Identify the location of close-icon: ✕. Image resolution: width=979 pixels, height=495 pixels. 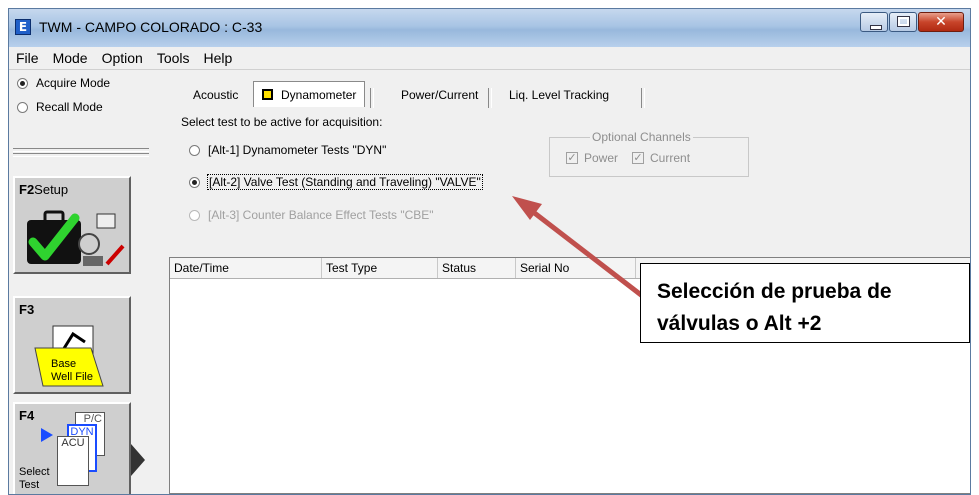
(941, 22).